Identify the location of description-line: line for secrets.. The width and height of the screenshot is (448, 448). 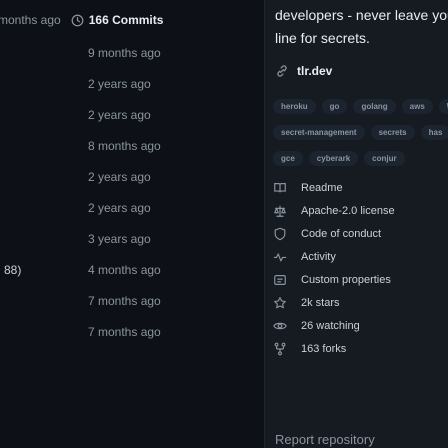
(322, 38).